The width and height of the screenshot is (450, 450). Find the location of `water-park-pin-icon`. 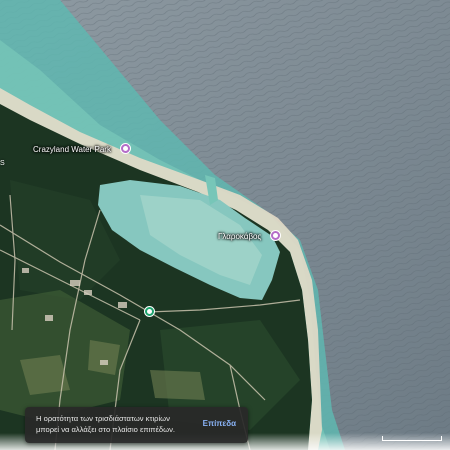

water-park-pin-icon is located at coordinates (125, 148).